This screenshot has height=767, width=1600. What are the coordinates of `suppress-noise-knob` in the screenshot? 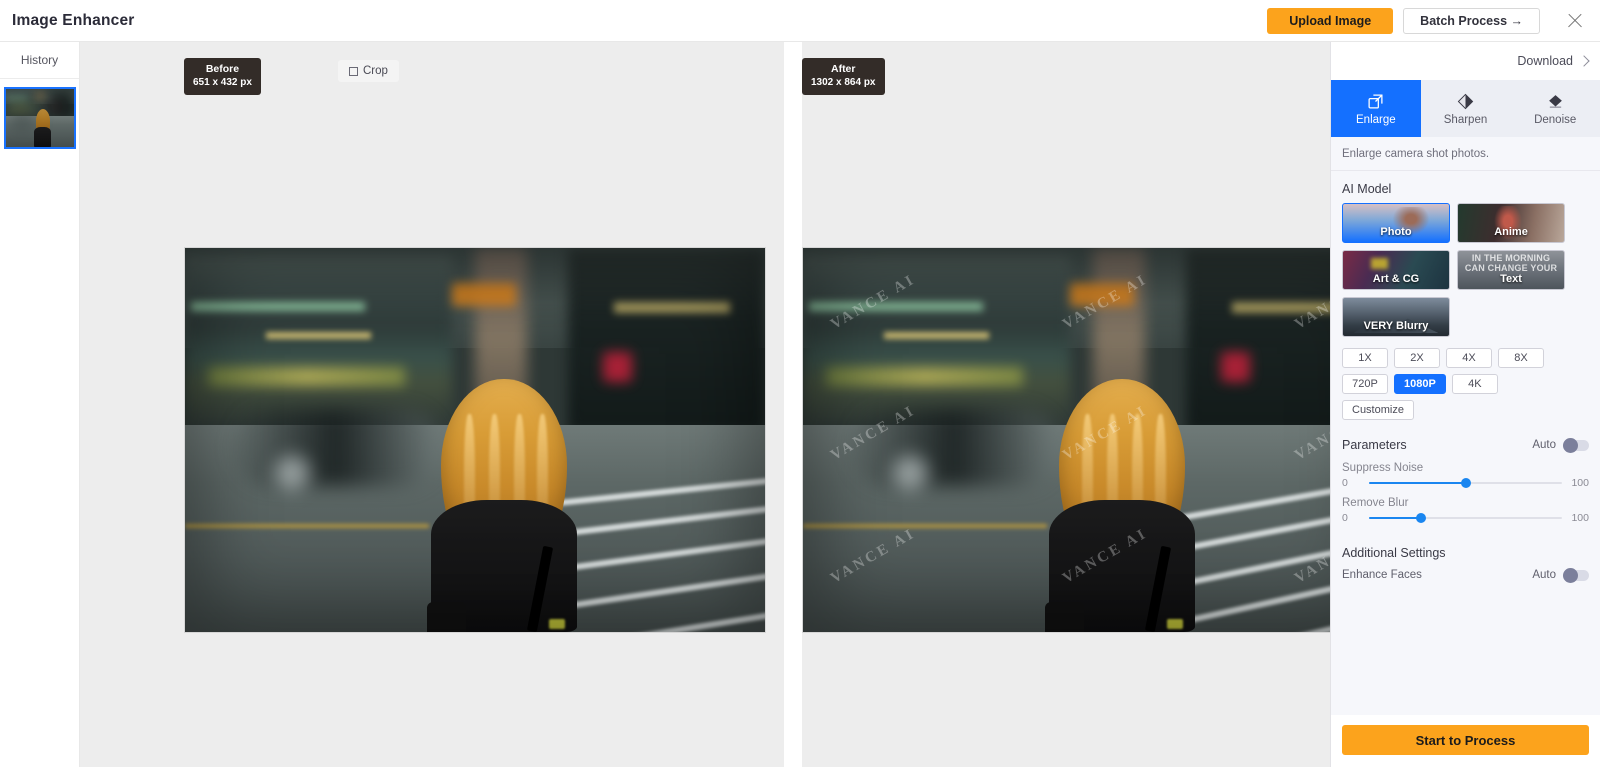 It's located at (1465, 483).